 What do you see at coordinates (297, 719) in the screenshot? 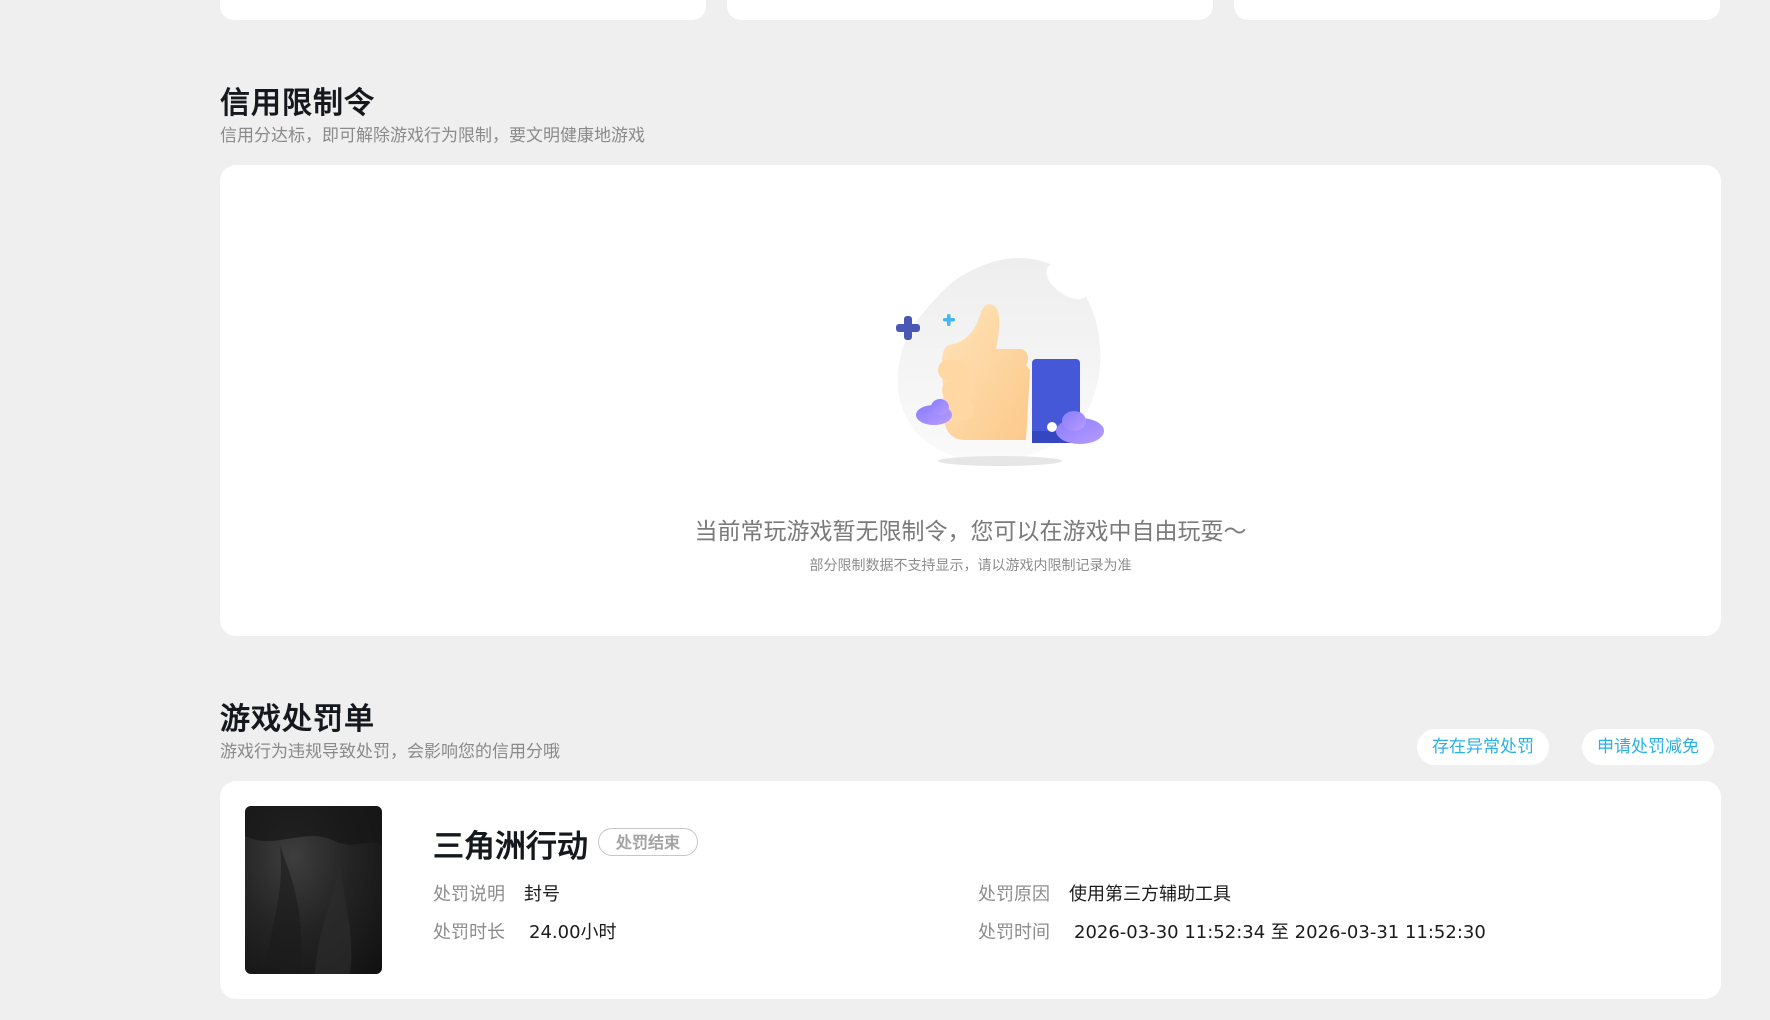
I see `penalty-section-title: 游戏处罚单` at bounding box center [297, 719].